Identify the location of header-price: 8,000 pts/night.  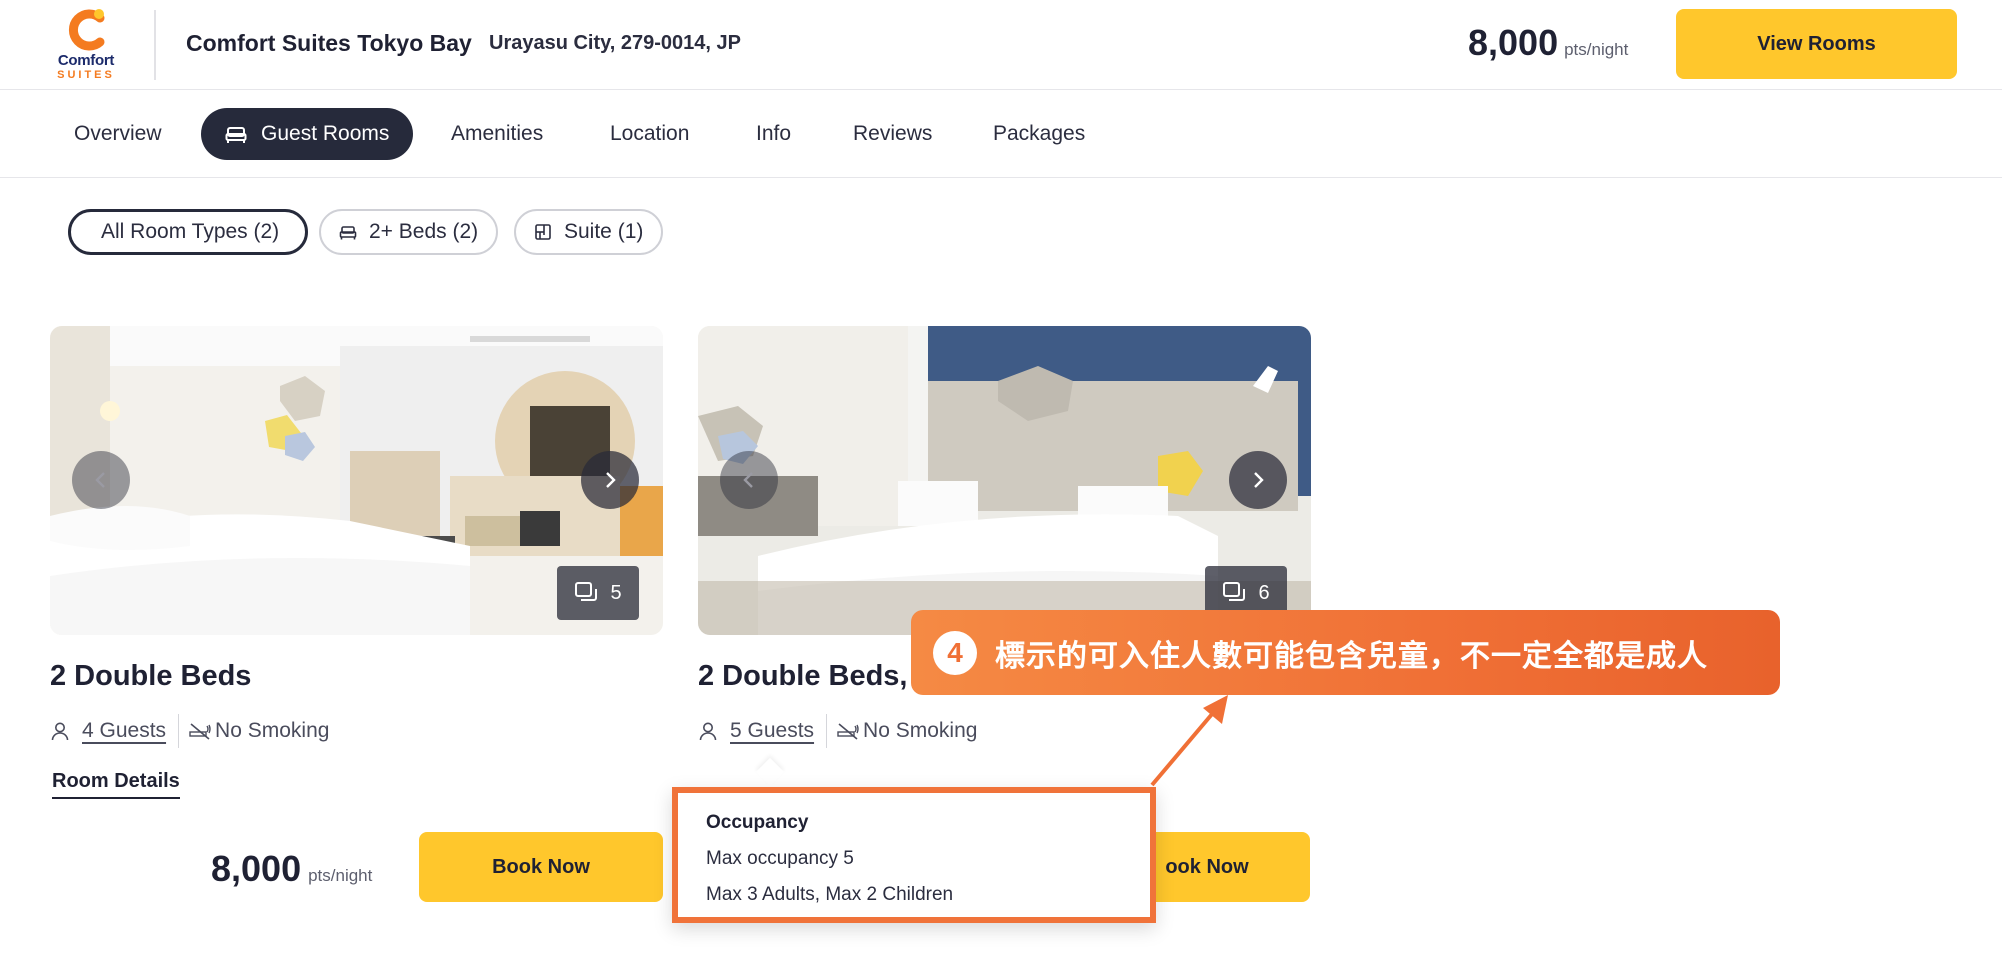
(1548, 43).